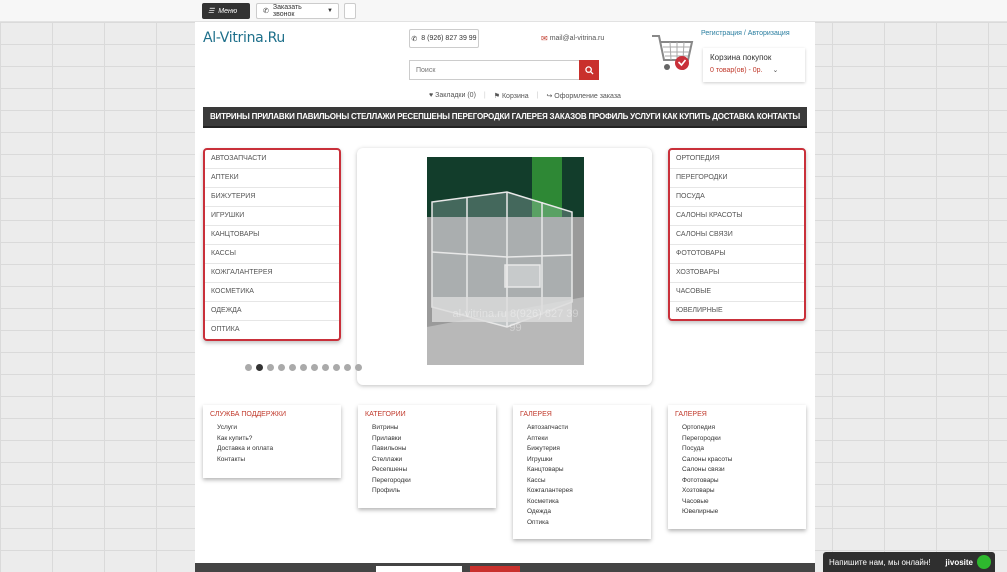 The image size is (1007, 572). I want to click on footer-link: Хозтовары, so click(737, 491).